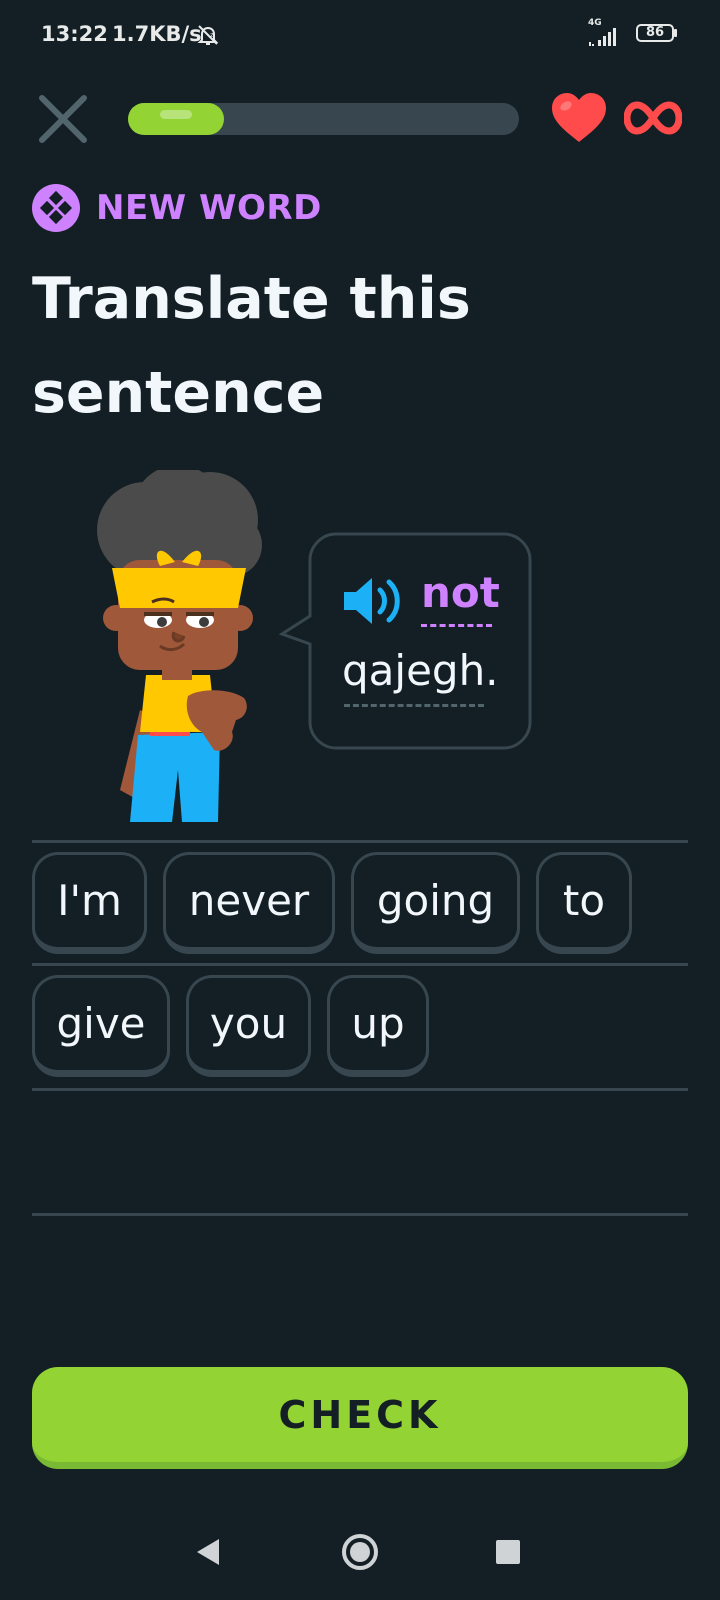 The width and height of the screenshot is (720, 1600). What do you see at coordinates (179, 646) in the screenshot?
I see `character-illustration` at bounding box center [179, 646].